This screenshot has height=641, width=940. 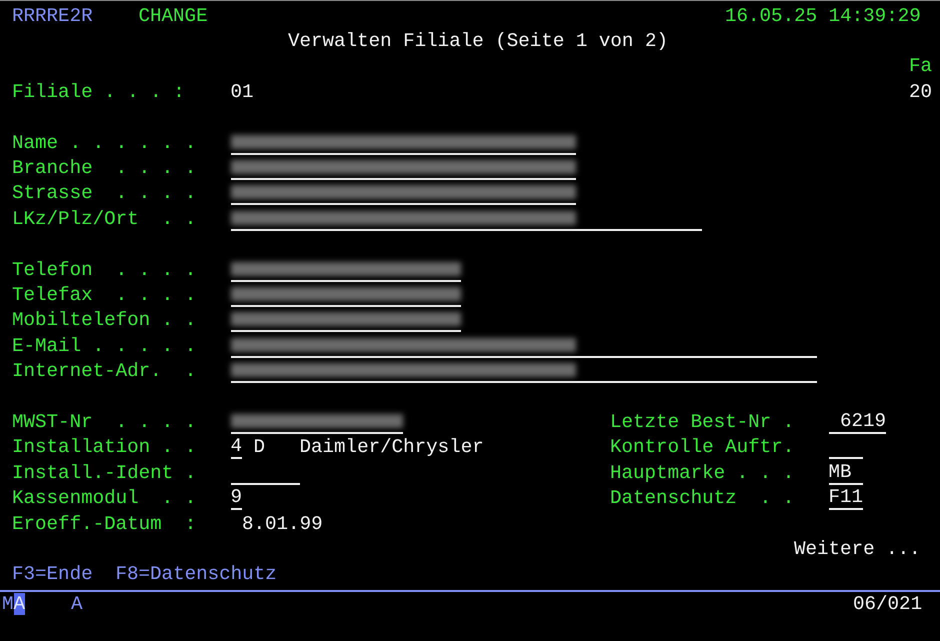 What do you see at coordinates (104, 498) in the screenshot?
I see `field-label: Kassenmodul . .` at bounding box center [104, 498].